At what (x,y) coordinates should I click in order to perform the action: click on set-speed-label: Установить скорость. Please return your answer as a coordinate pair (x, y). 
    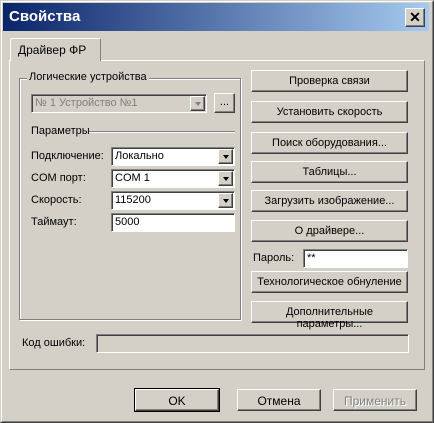
    Looking at the image, I should click on (329, 112).